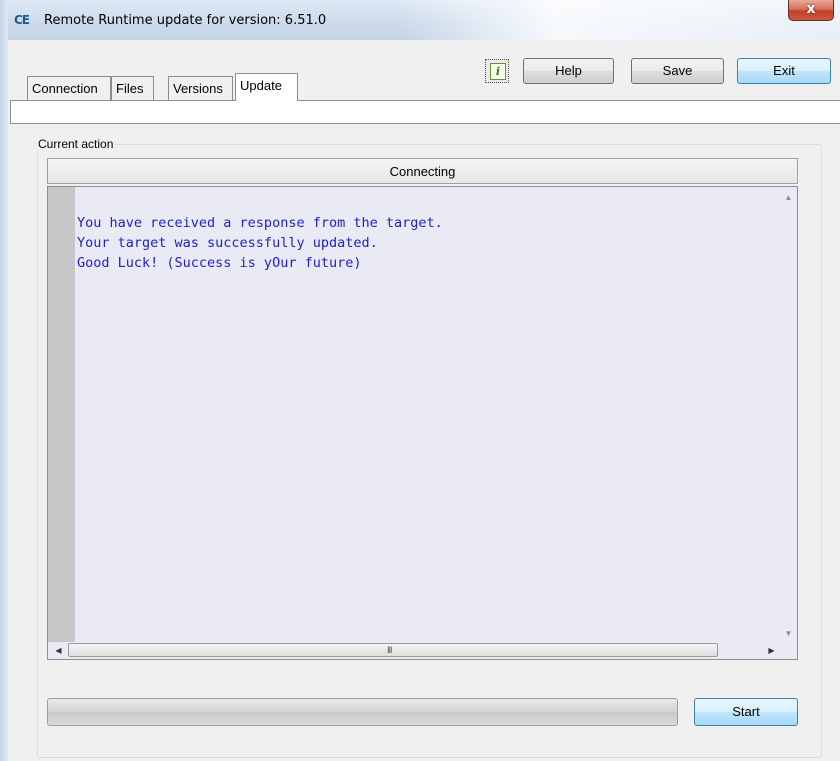  What do you see at coordinates (746, 712) in the screenshot?
I see `start-button: Start` at bounding box center [746, 712].